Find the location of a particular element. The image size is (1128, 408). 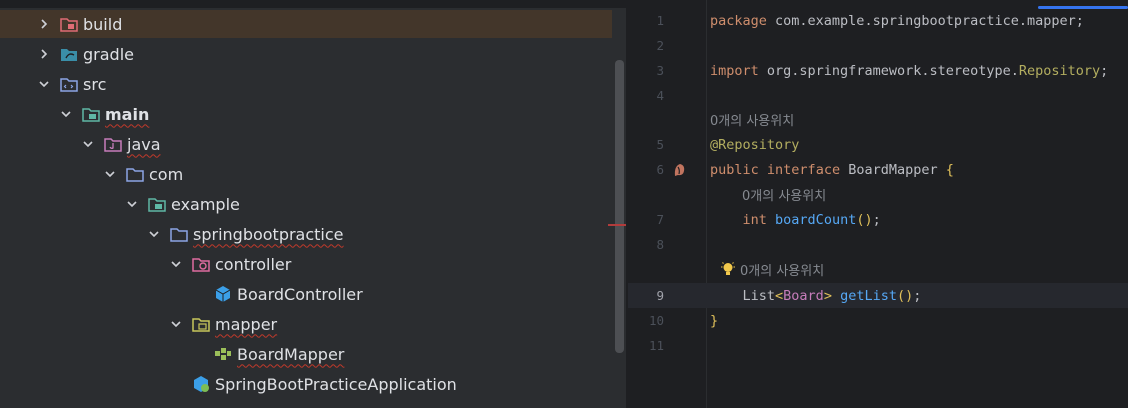

mapper-package-icon is located at coordinates (201, 324).